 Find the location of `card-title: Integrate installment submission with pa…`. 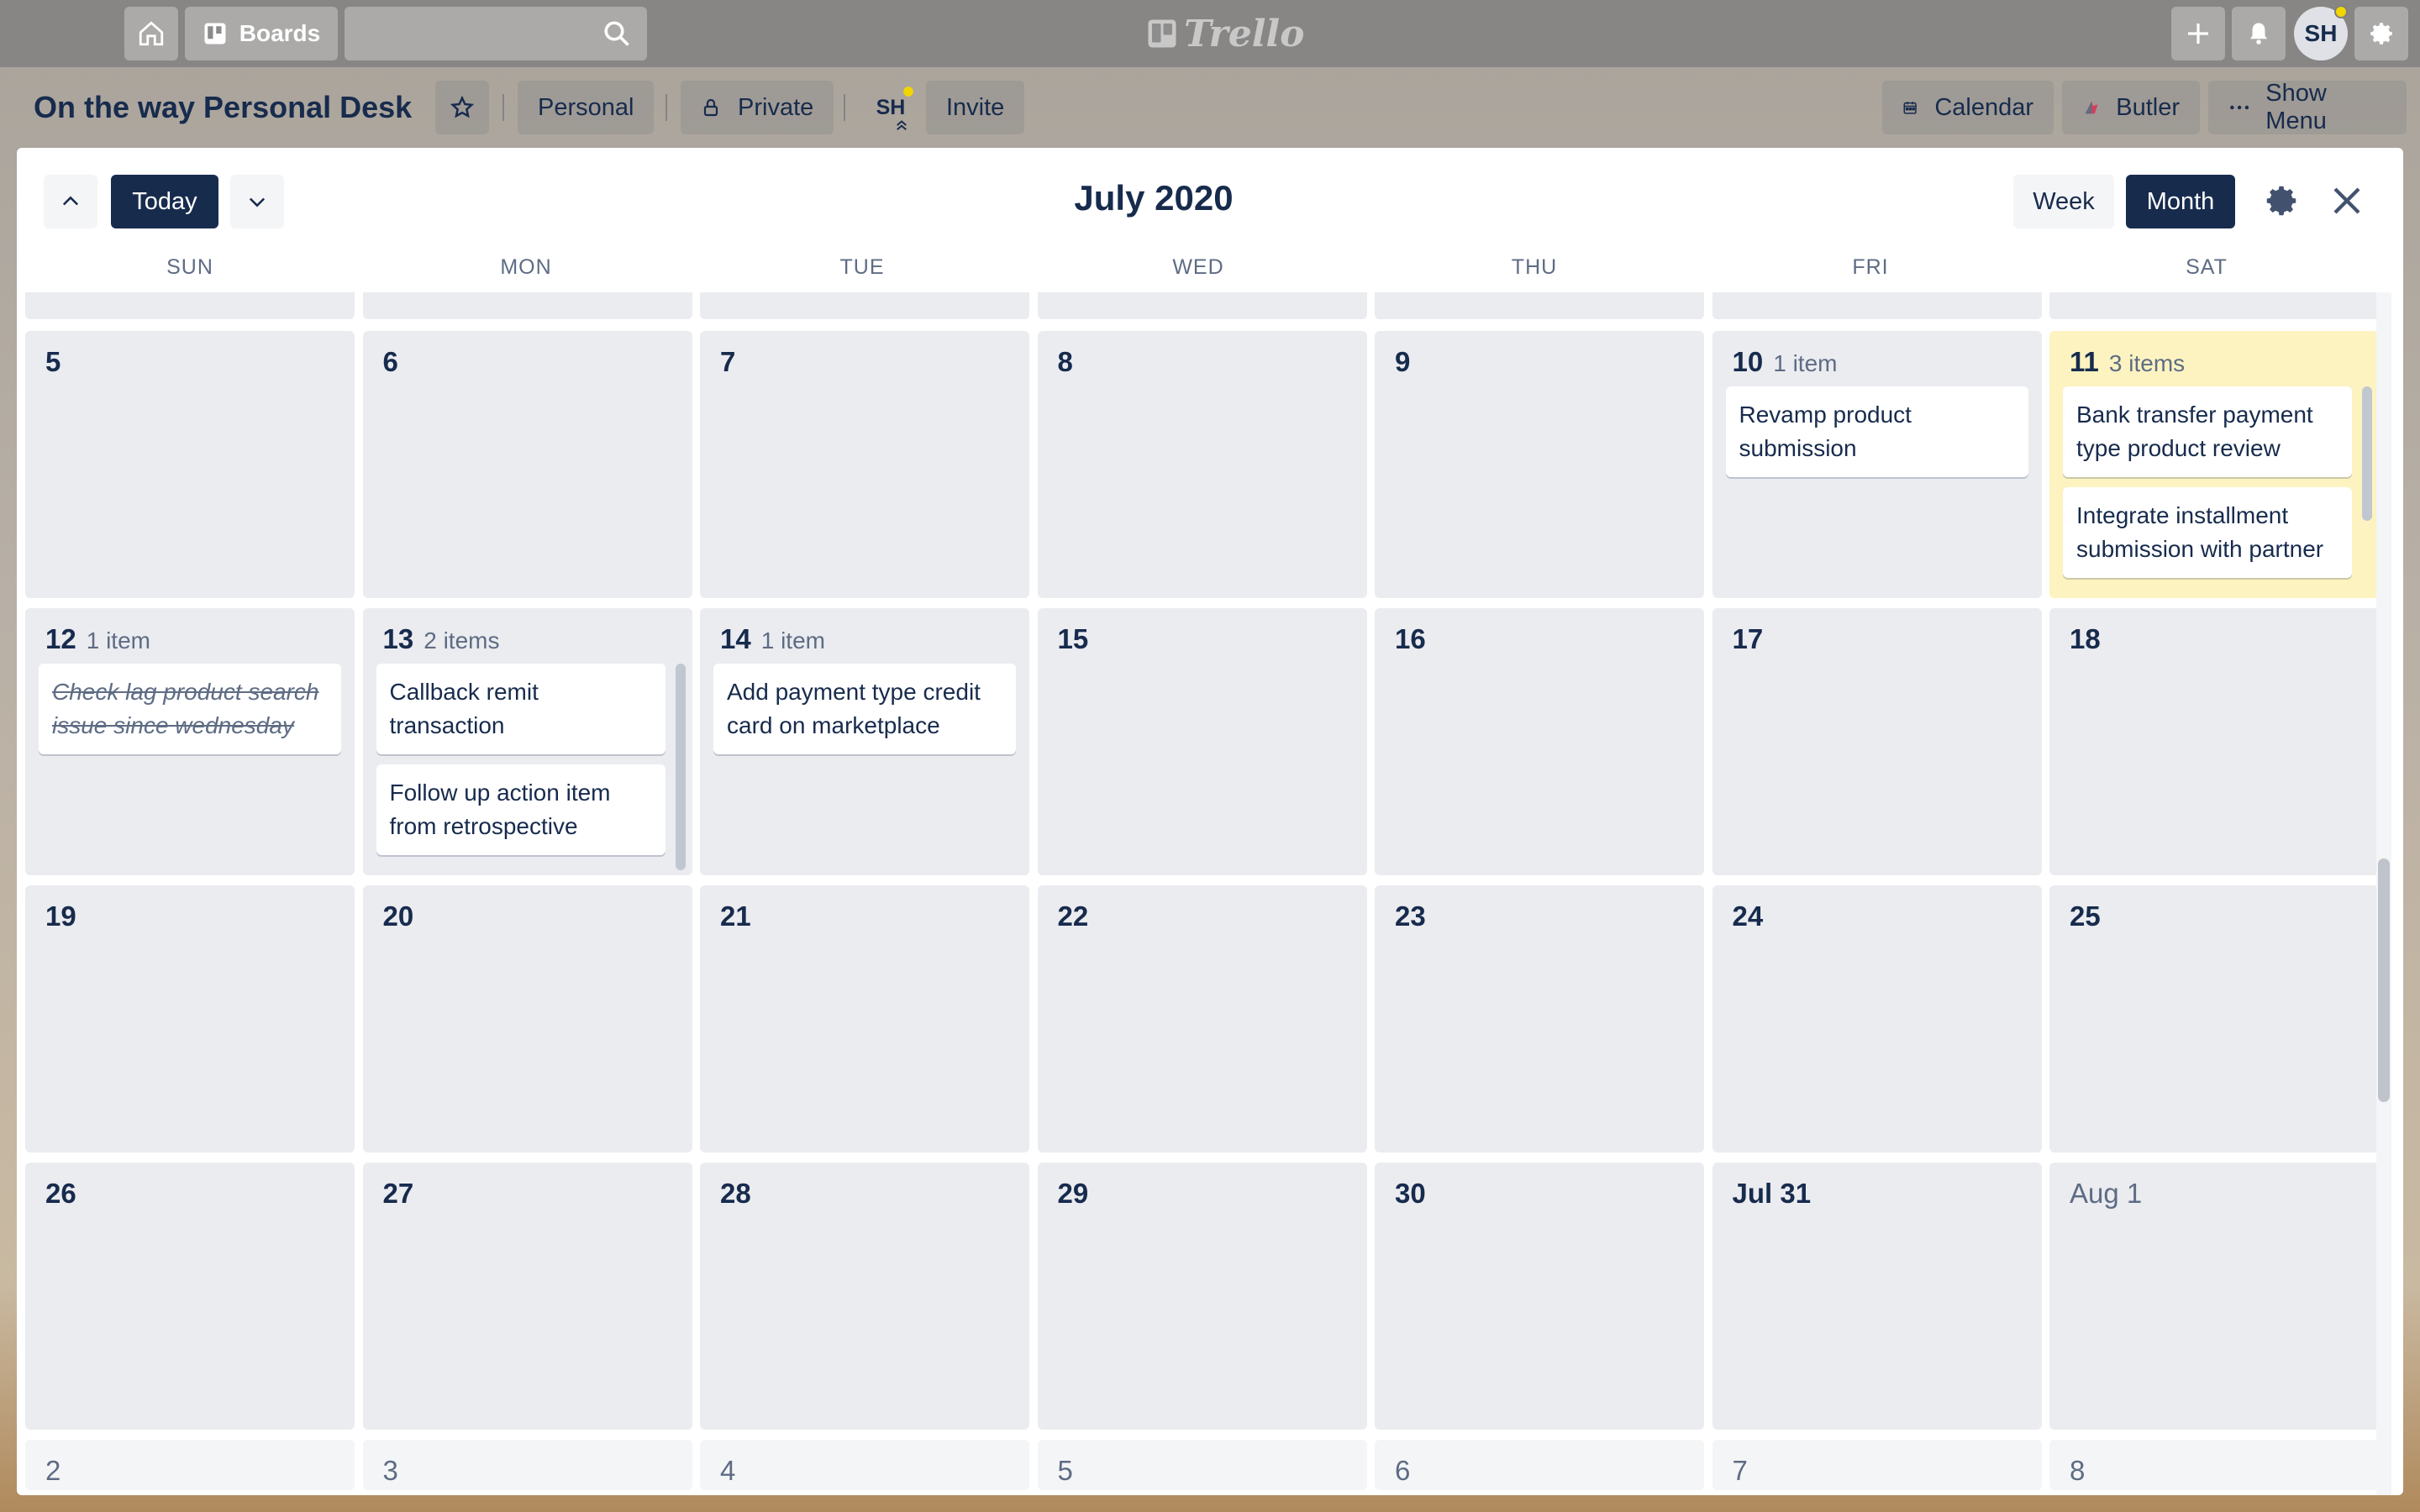

card-title: Integrate installment submission with pa… is located at coordinates (2200, 532).